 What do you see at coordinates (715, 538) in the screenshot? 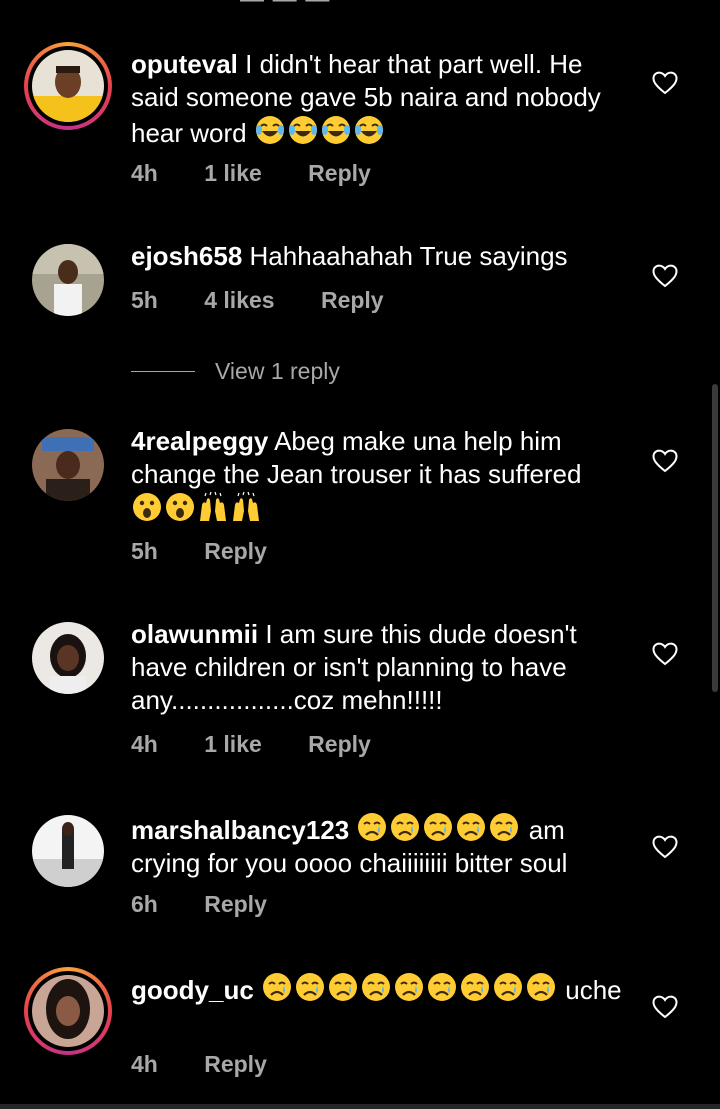
I see `scrollbar` at bounding box center [715, 538].